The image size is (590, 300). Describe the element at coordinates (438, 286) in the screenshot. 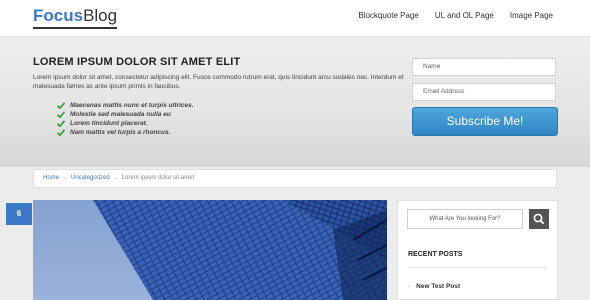

I see `recent-post-title: New Test Post` at that location.